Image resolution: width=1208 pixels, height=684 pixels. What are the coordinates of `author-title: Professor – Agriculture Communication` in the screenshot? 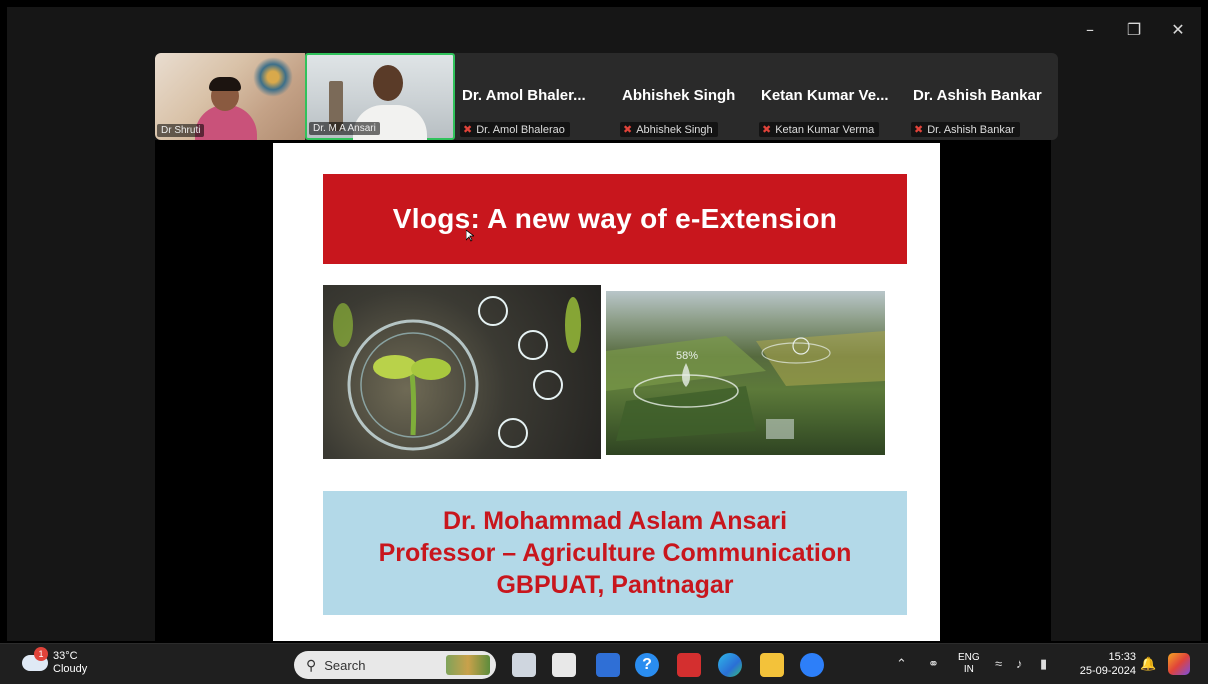 It's located at (615, 553).